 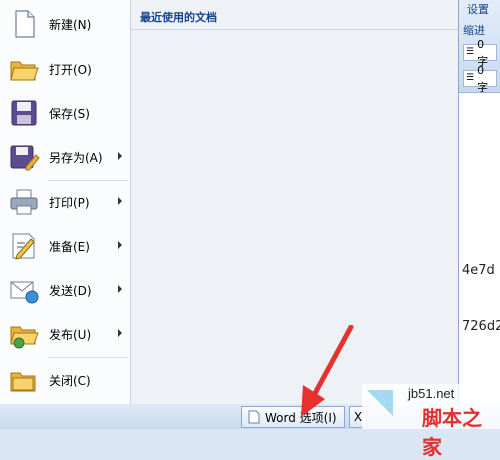 What do you see at coordinates (358, 417) in the screenshot?
I see `exit-word-label: X` at bounding box center [358, 417].